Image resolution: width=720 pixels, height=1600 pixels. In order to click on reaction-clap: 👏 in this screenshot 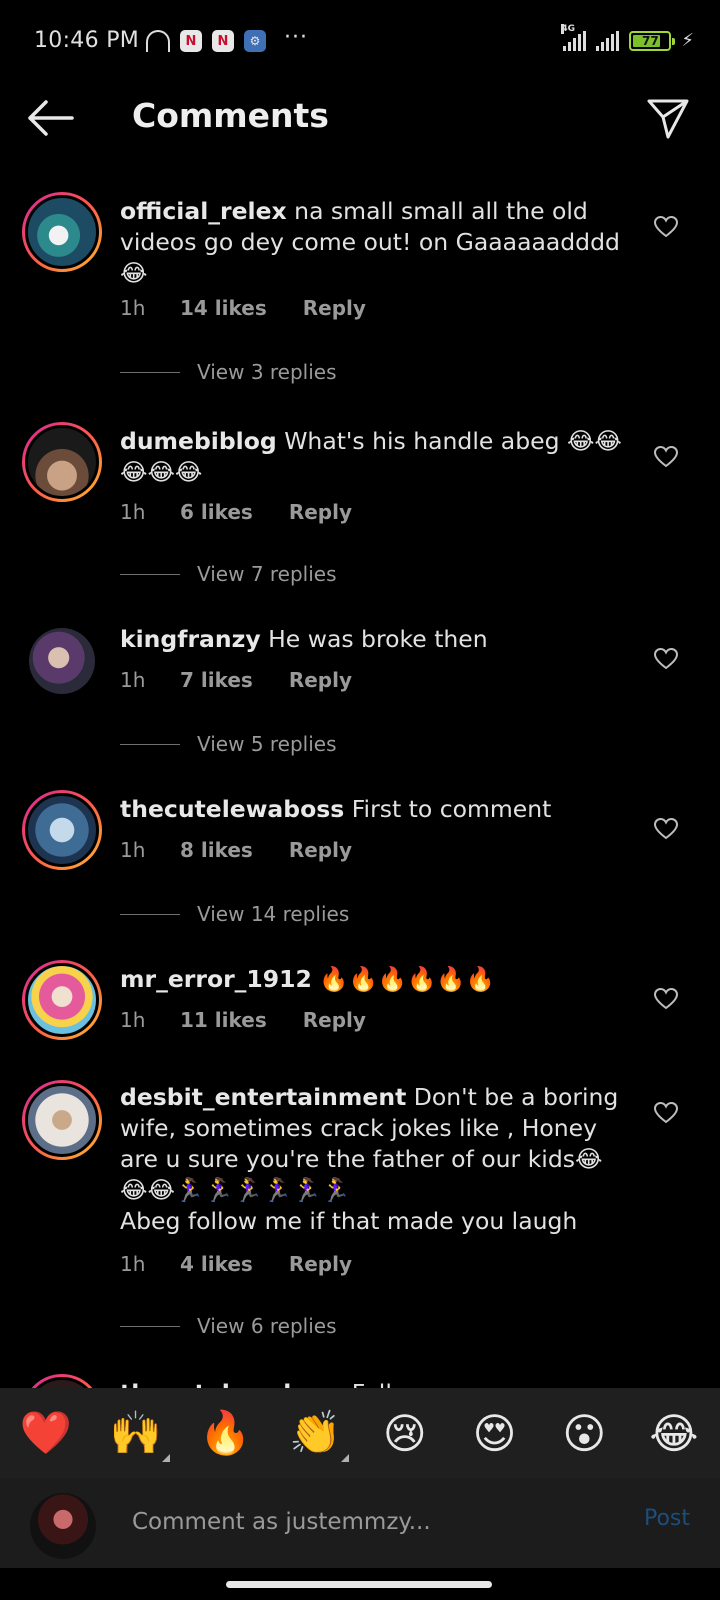, I will do `click(318, 1435)`.